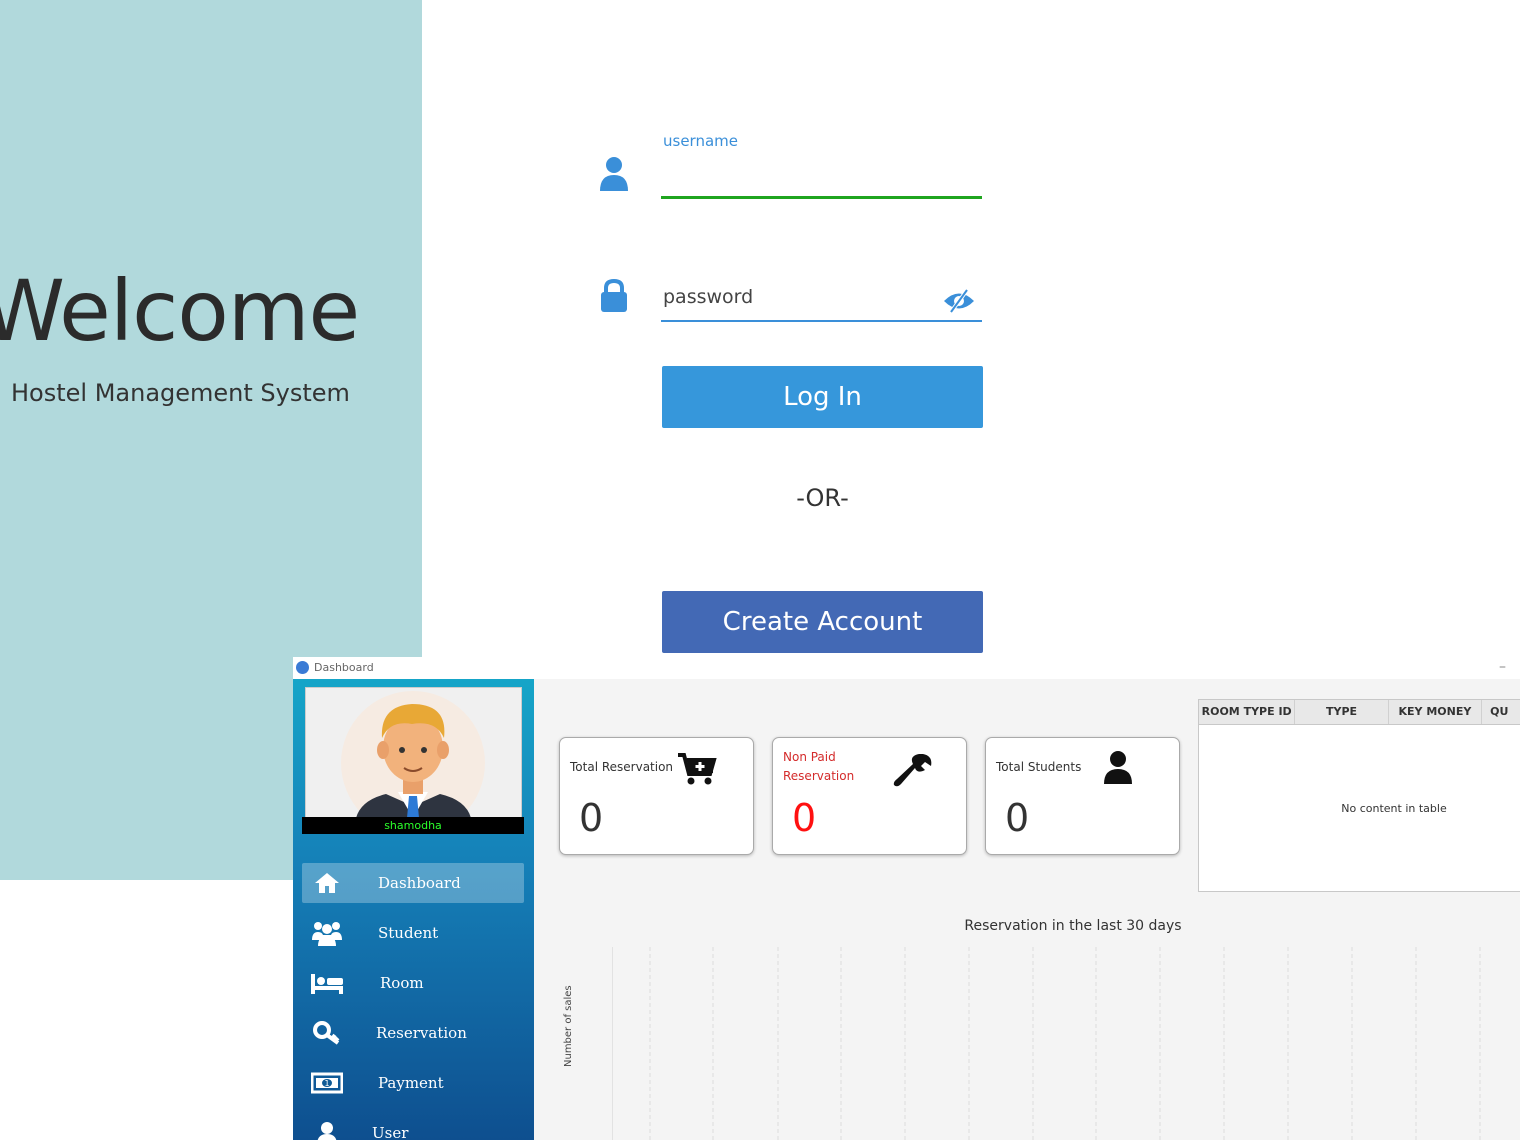  I want to click on sidebar-item-label: Payment, so click(411, 1083).